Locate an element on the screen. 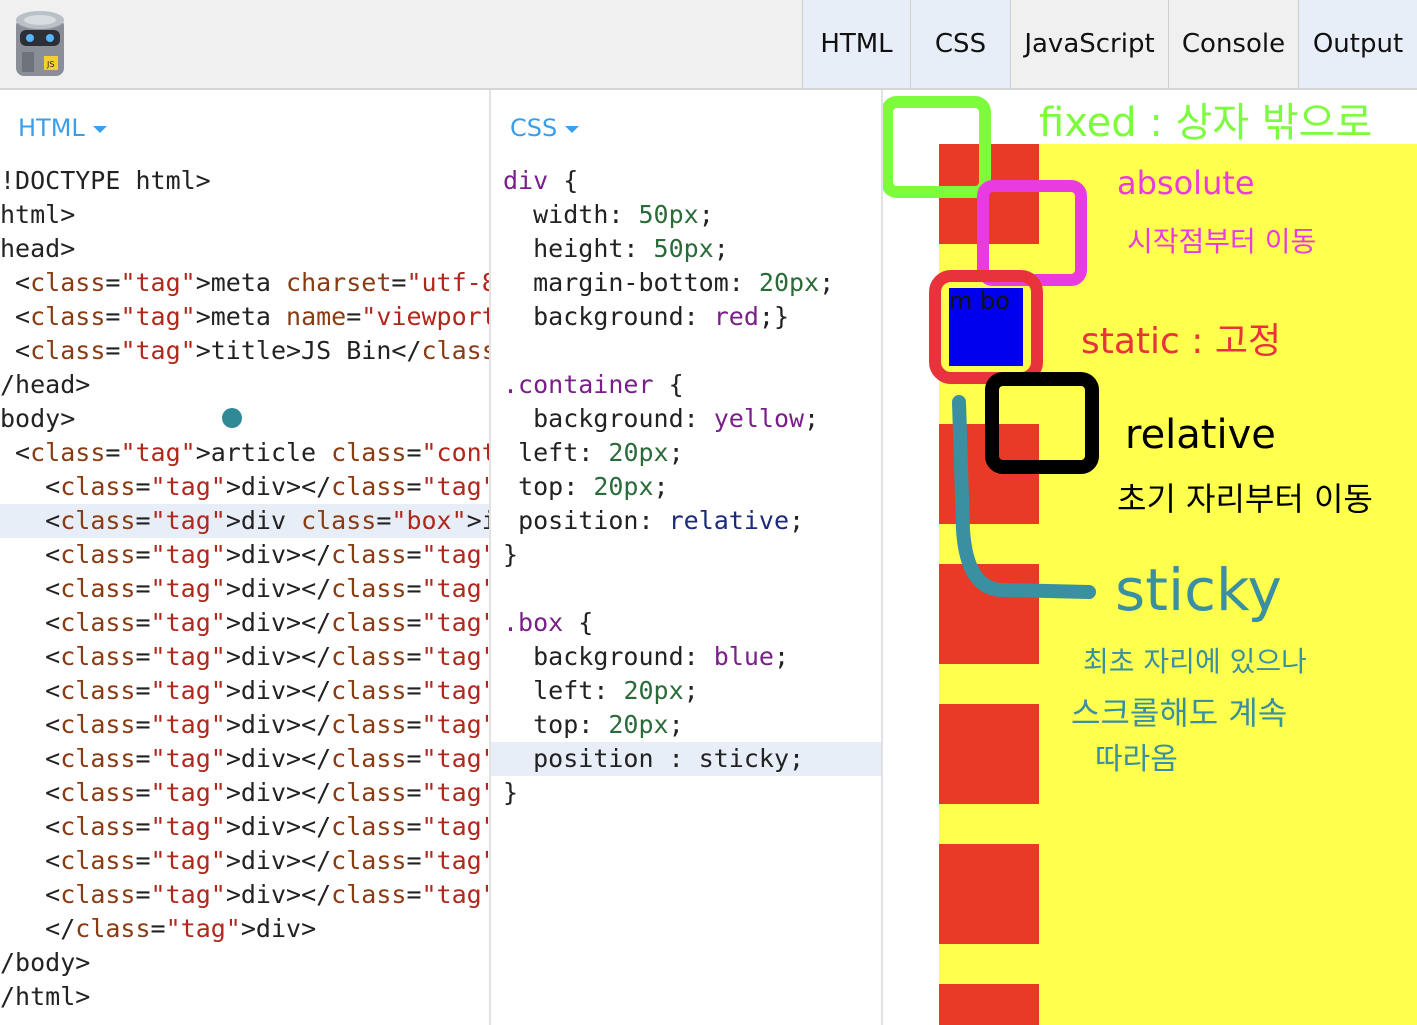 This screenshot has height=1025, width=1417. css-code-line: width: 50px;​ is located at coordinates (686, 215).